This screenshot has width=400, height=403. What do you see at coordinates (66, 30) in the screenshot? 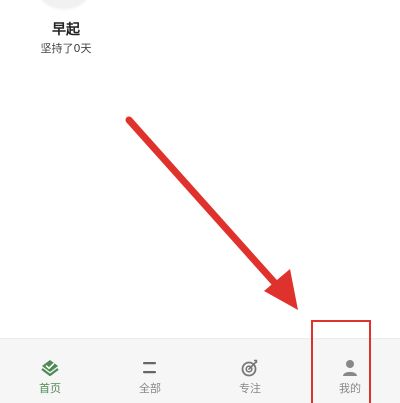
I see `habit-name: 早起` at bounding box center [66, 30].